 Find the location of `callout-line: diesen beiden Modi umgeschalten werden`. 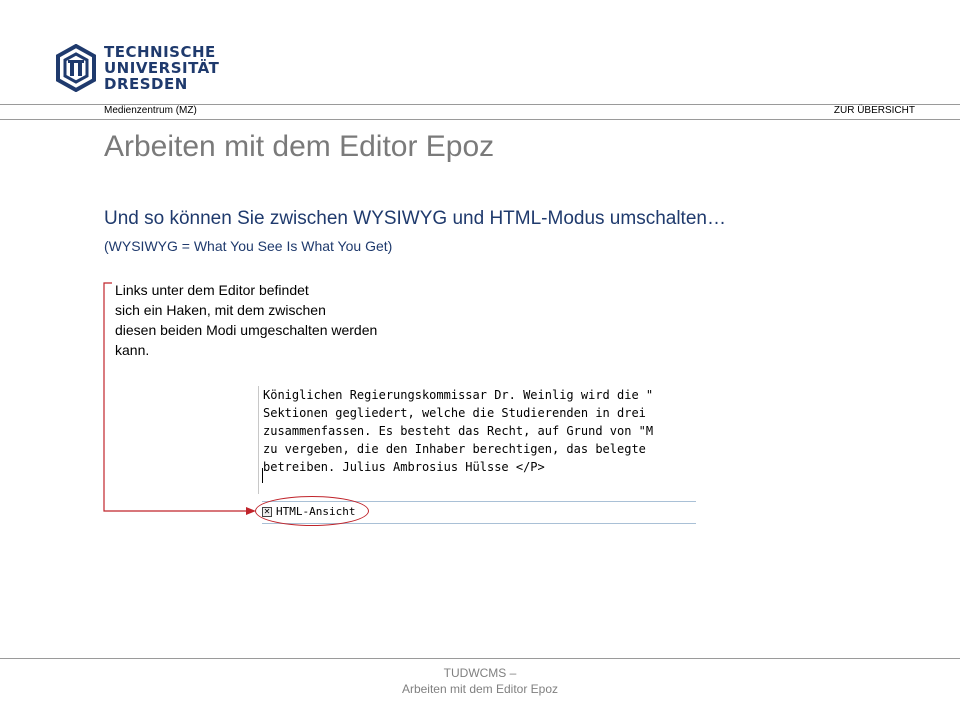

callout-line: diesen beiden Modi umgeschalten werden is located at coordinates (246, 330).